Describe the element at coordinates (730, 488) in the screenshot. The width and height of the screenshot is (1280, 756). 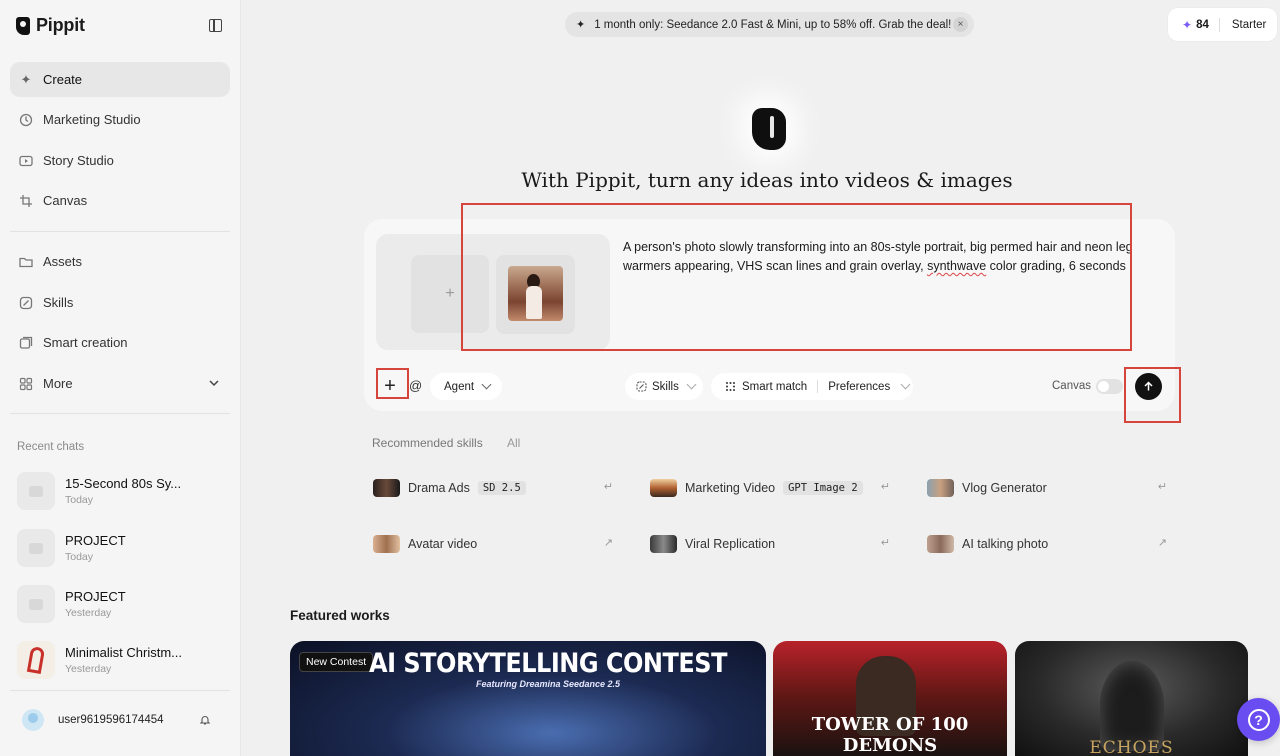
I see `skill-name: Marketing Video` at that location.